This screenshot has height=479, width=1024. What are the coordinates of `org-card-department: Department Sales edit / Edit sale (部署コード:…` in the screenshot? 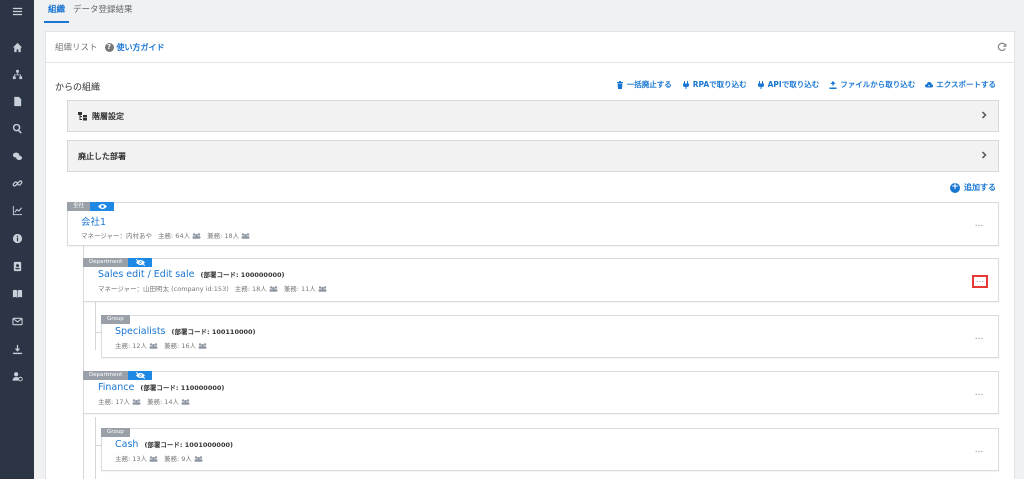 It's located at (541, 280).